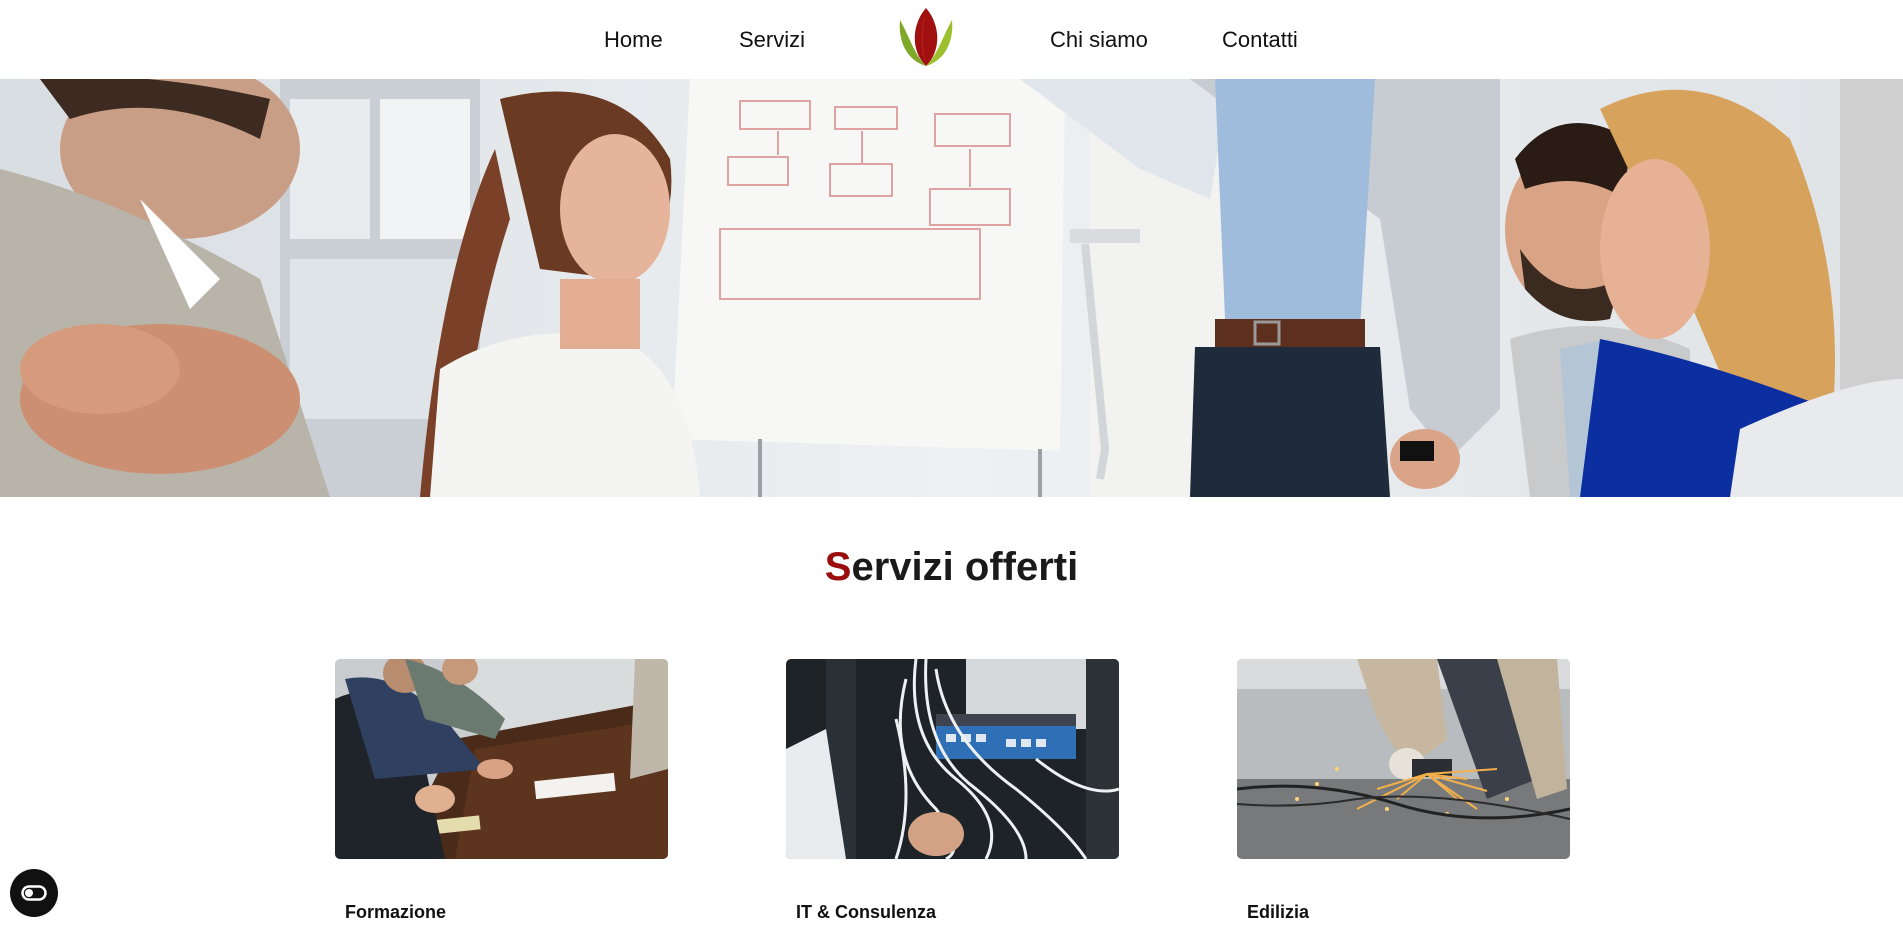 The height and width of the screenshot is (925, 1903). I want to click on card-formazione-image, so click(501, 759).